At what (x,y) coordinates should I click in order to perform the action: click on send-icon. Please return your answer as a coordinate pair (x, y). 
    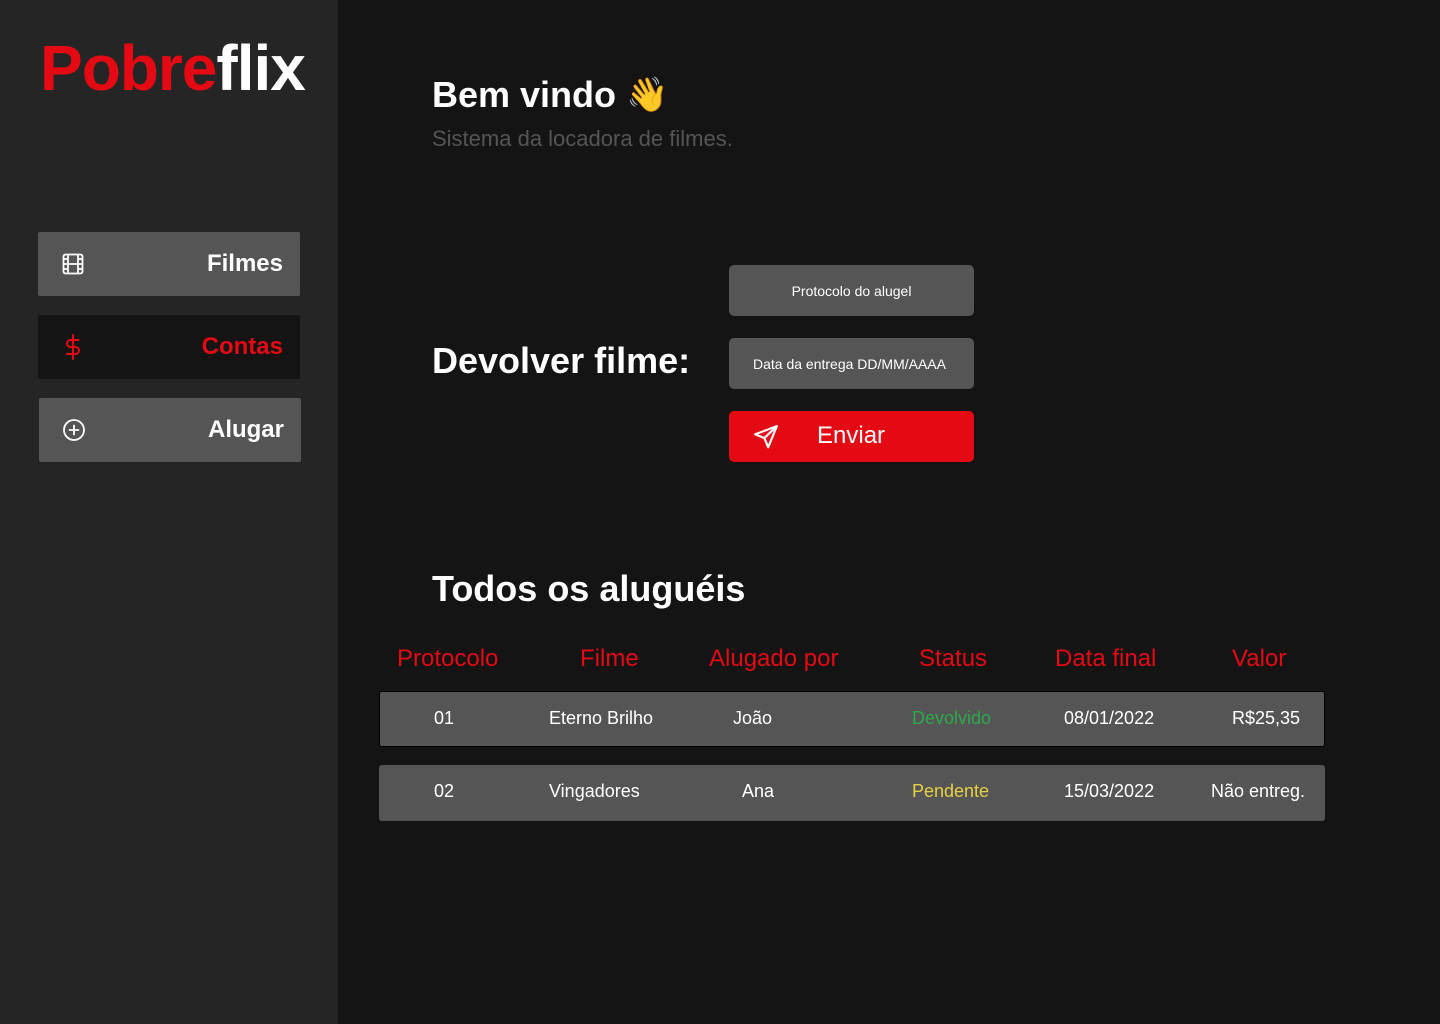
    Looking at the image, I should click on (766, 437).